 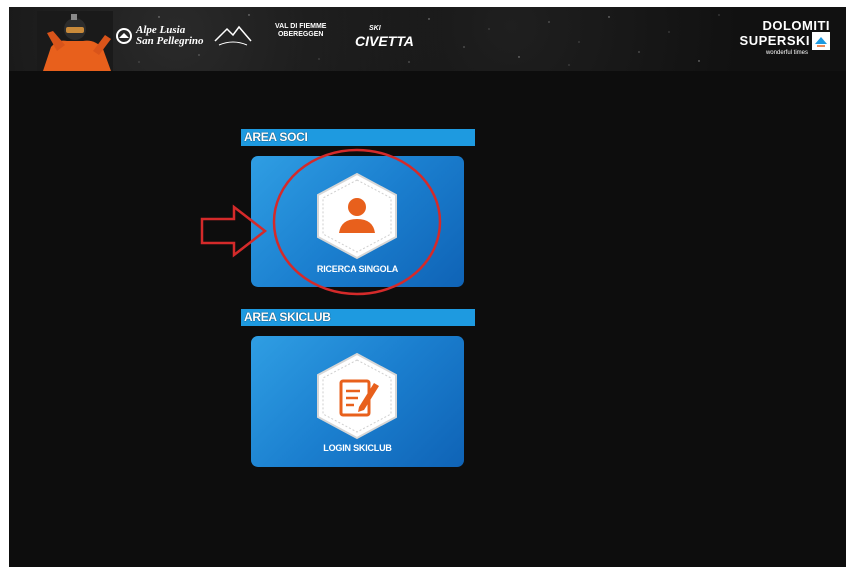 What do you see at coordinates (233, 35) in the screenshot?
I see `mountain-brand-logo` at bounding box center [233, 35].